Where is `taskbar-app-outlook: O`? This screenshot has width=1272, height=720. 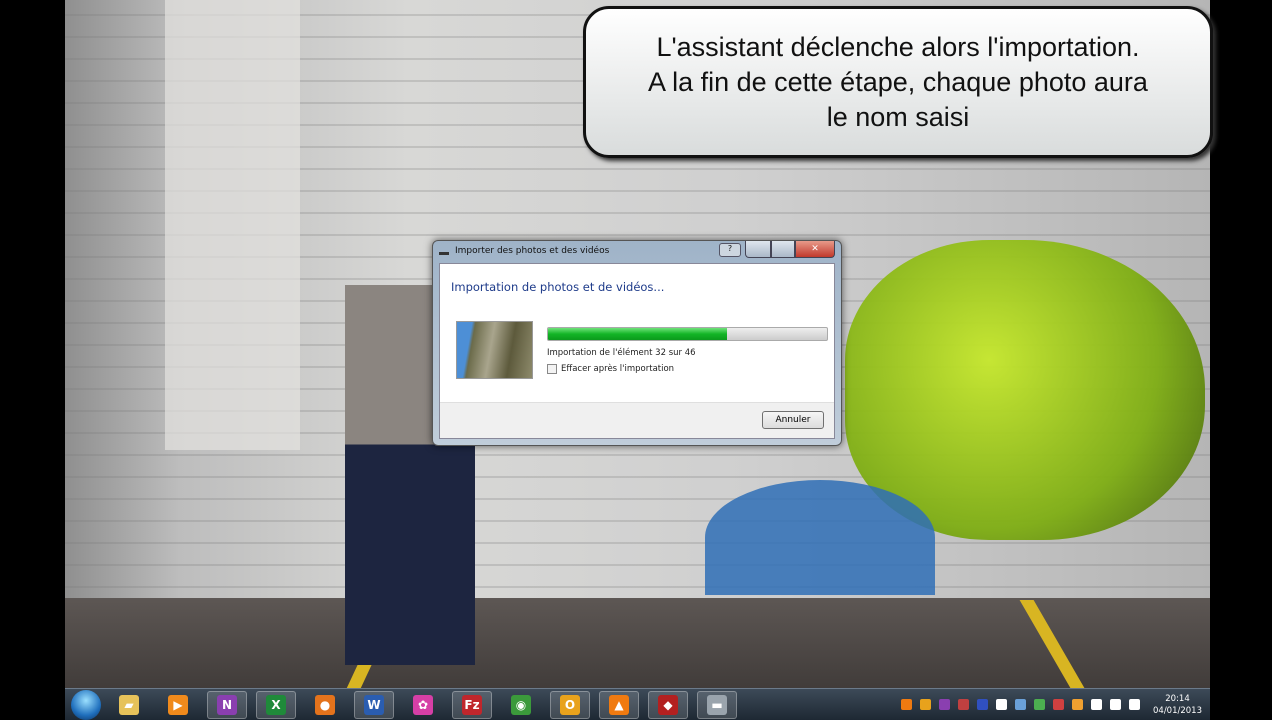
taskbar-app-outlook: O is located at coordinates (570, 704).